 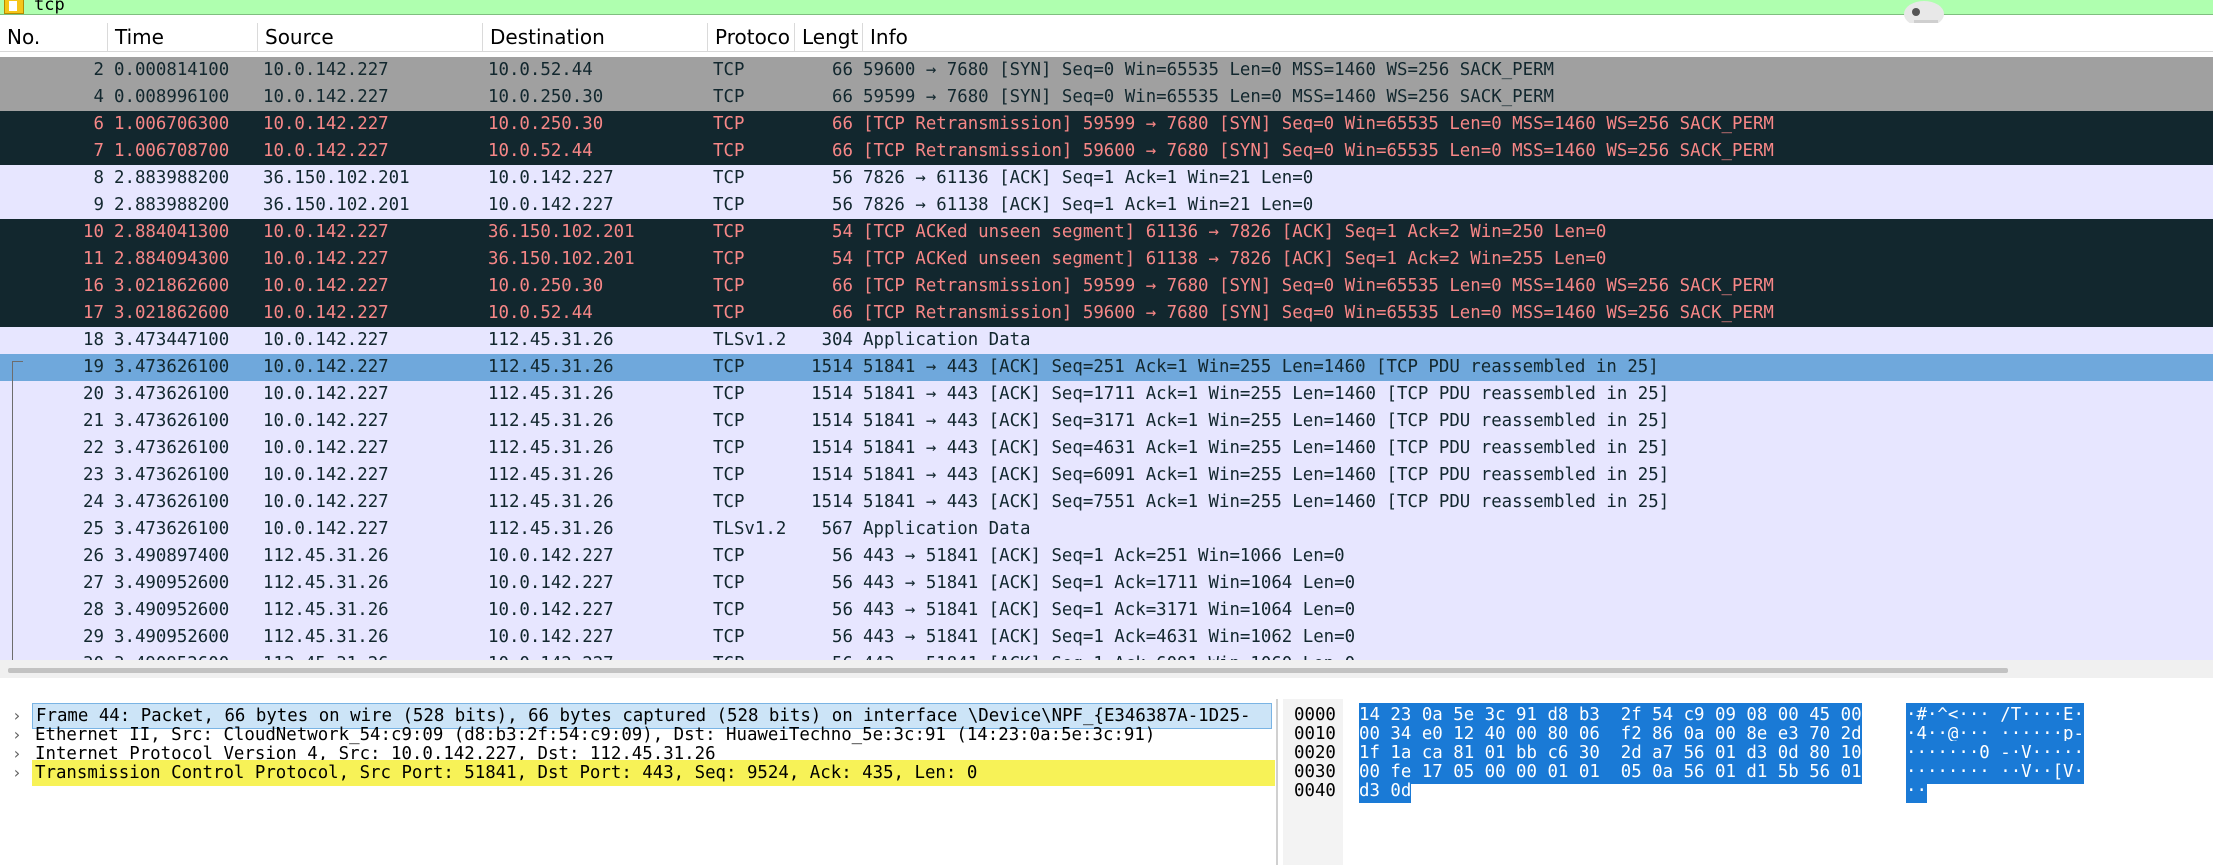 What do you see at coordinates (93, 232) in the screenshot?
I see `packet-no: 10` at bounding box center [93, 232].